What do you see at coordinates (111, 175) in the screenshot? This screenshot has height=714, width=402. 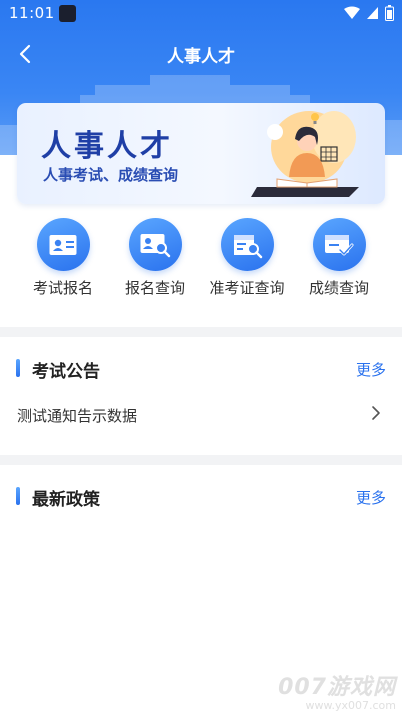 I see `banner-subtitle: 人事考试、成绩查询` at bounding box center [111, 175].